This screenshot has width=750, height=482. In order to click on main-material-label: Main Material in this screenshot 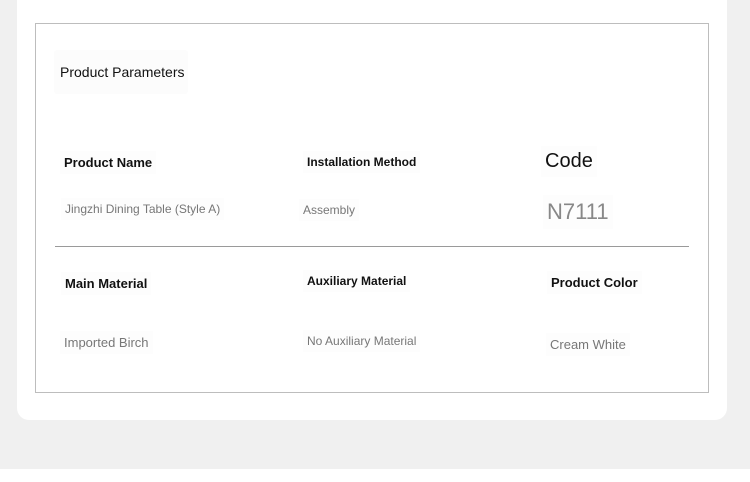, I will do `click(106, 283)`.